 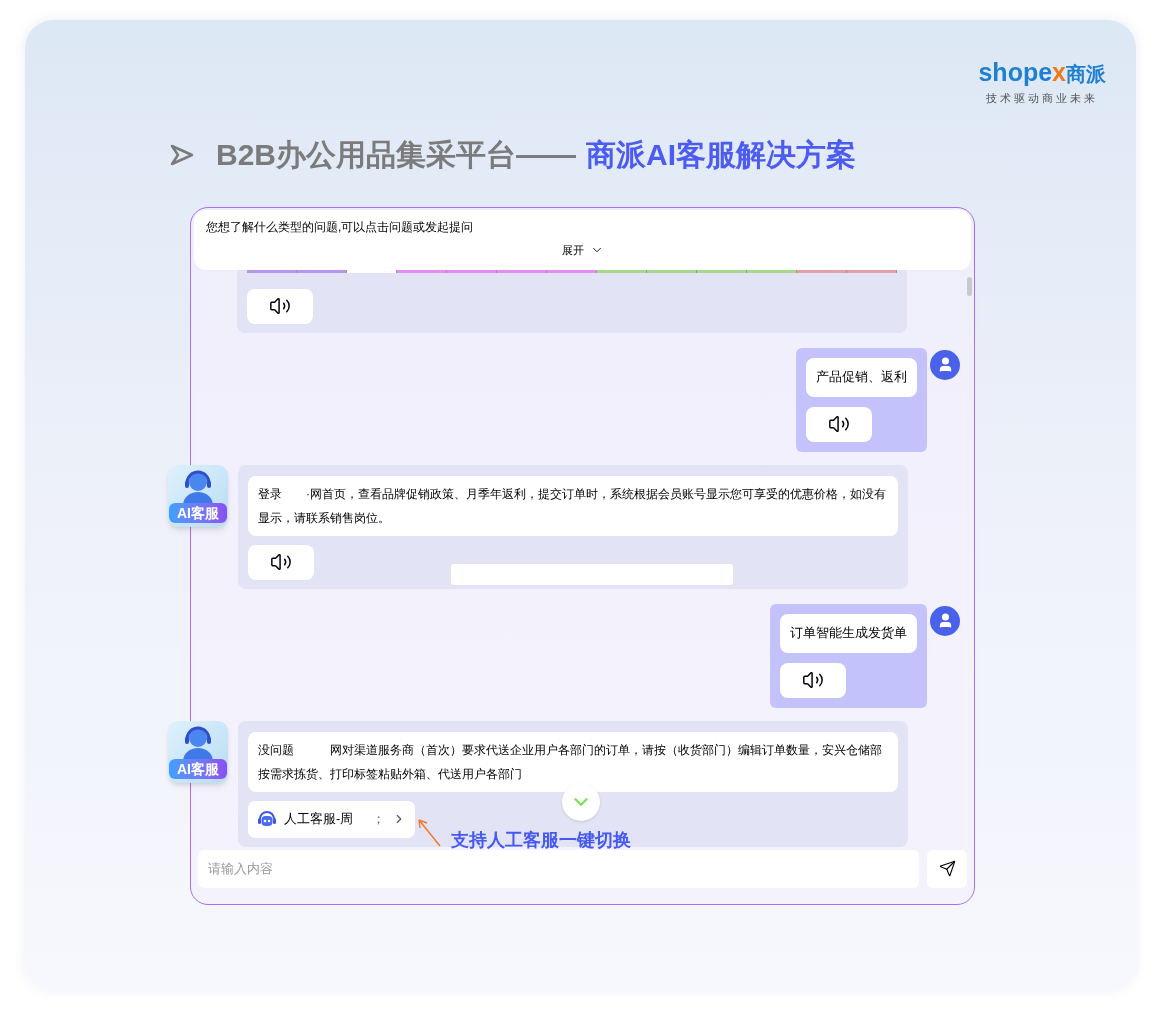 I want to click on agent-switch-button: 人工客服-周 ；, so click(x=332, y=819).